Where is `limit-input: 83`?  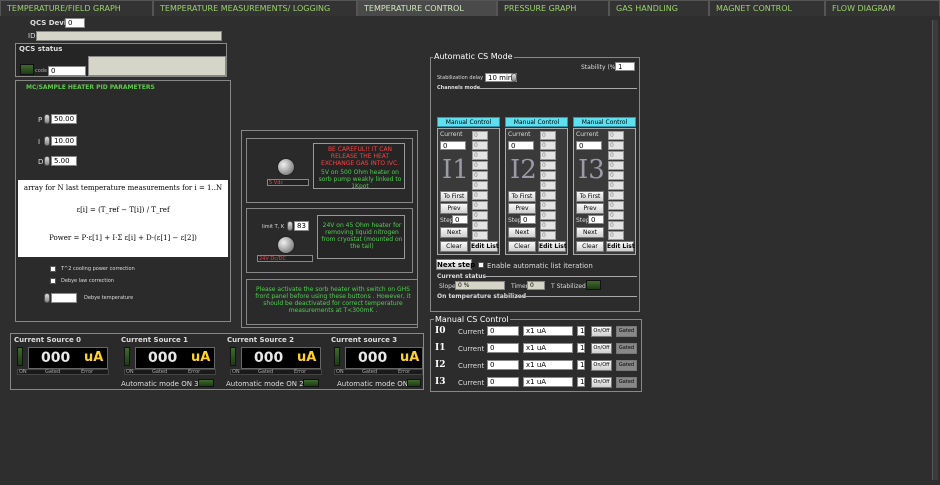
limit-input: 83 is located at coordinates (301, 226).